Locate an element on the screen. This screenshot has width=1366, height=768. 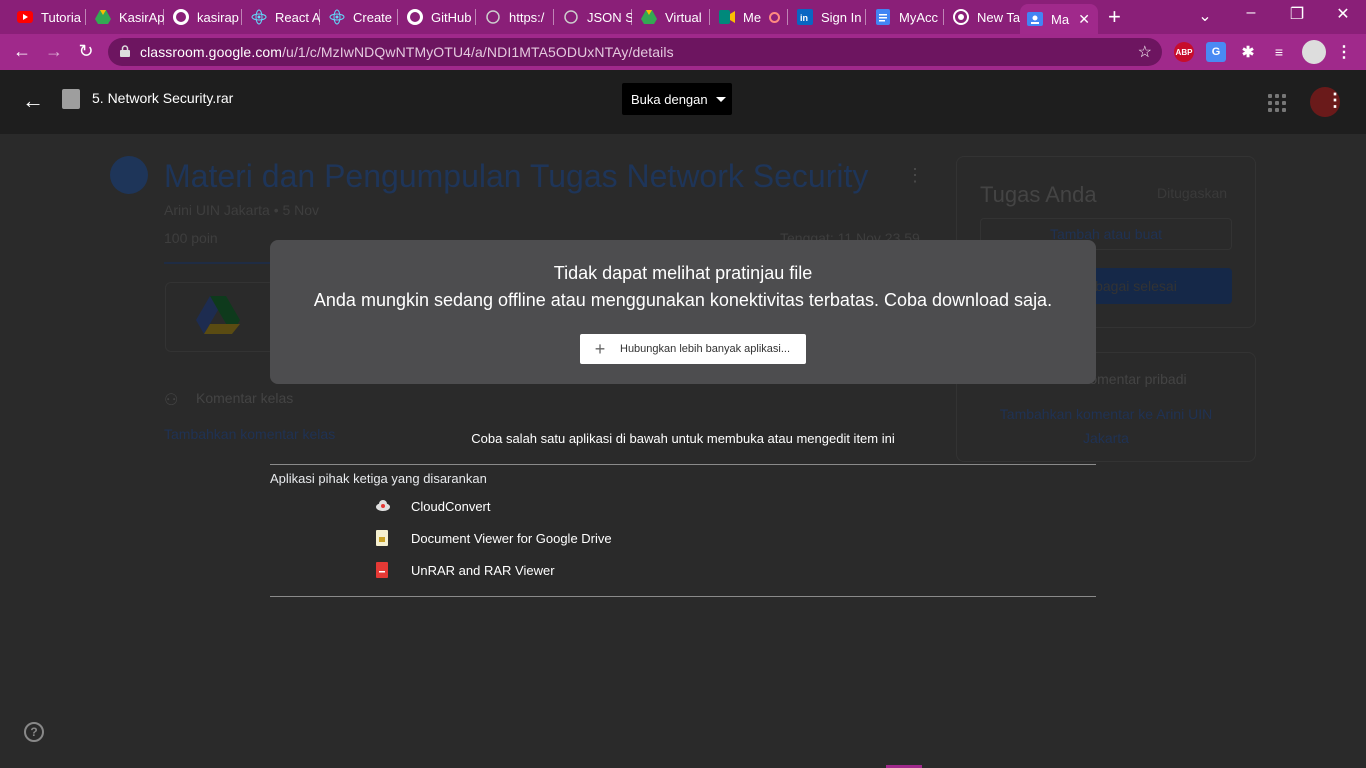
assignment-icon is located at coordinates (129, 175).